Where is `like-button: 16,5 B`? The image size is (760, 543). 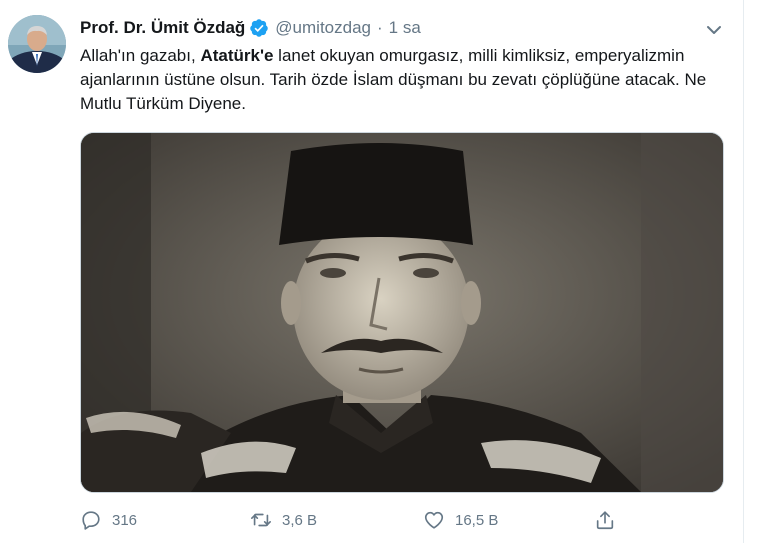 like-button: 16,5 B is located at coordinates (460, 520).